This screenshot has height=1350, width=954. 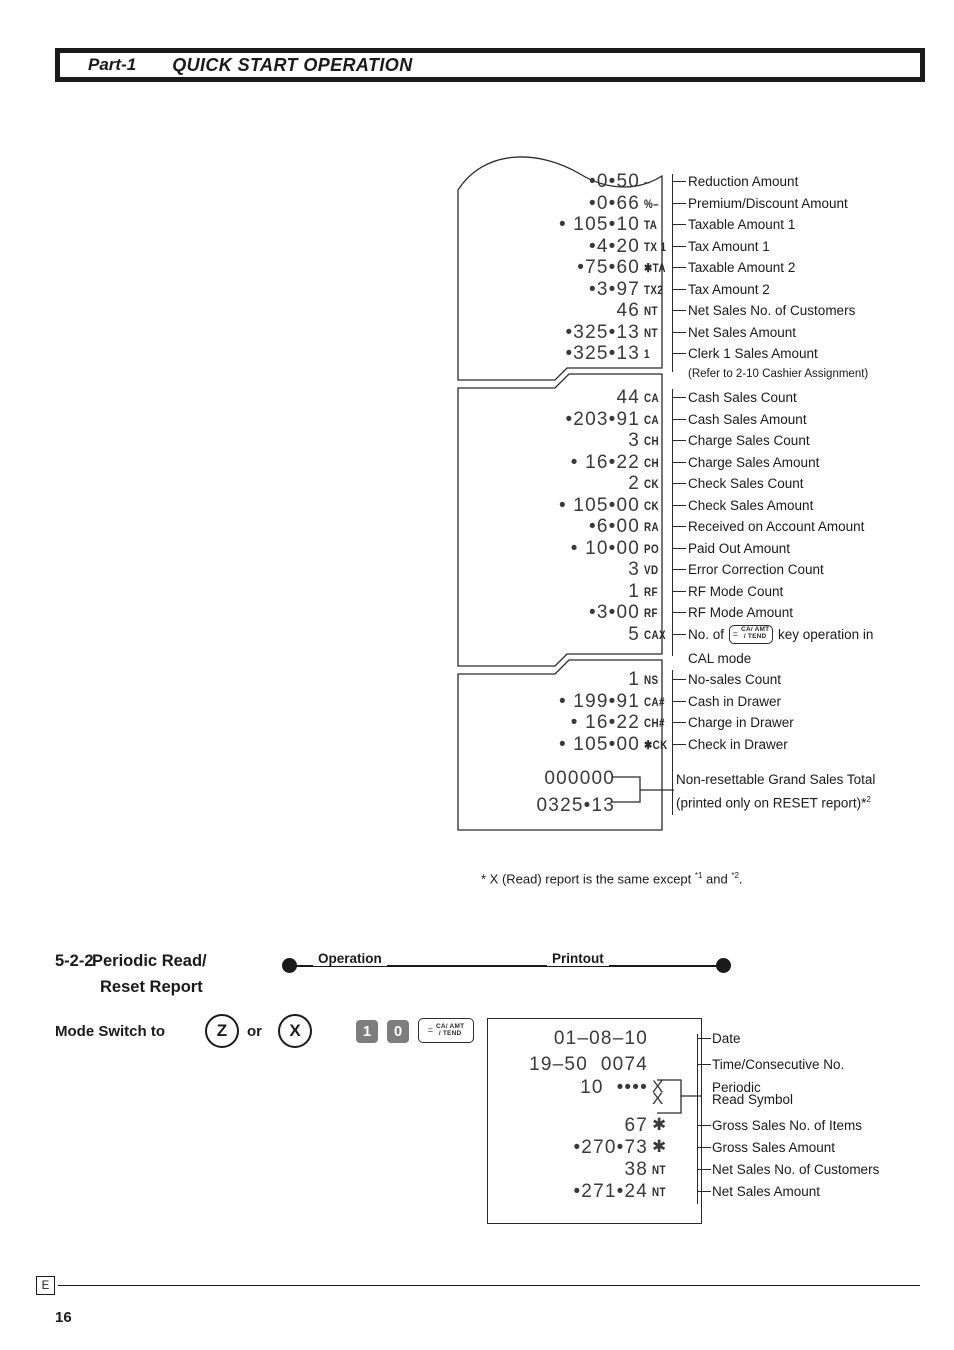 I want to click on receipt-amount: •4•20, so click(x=614, y=246).